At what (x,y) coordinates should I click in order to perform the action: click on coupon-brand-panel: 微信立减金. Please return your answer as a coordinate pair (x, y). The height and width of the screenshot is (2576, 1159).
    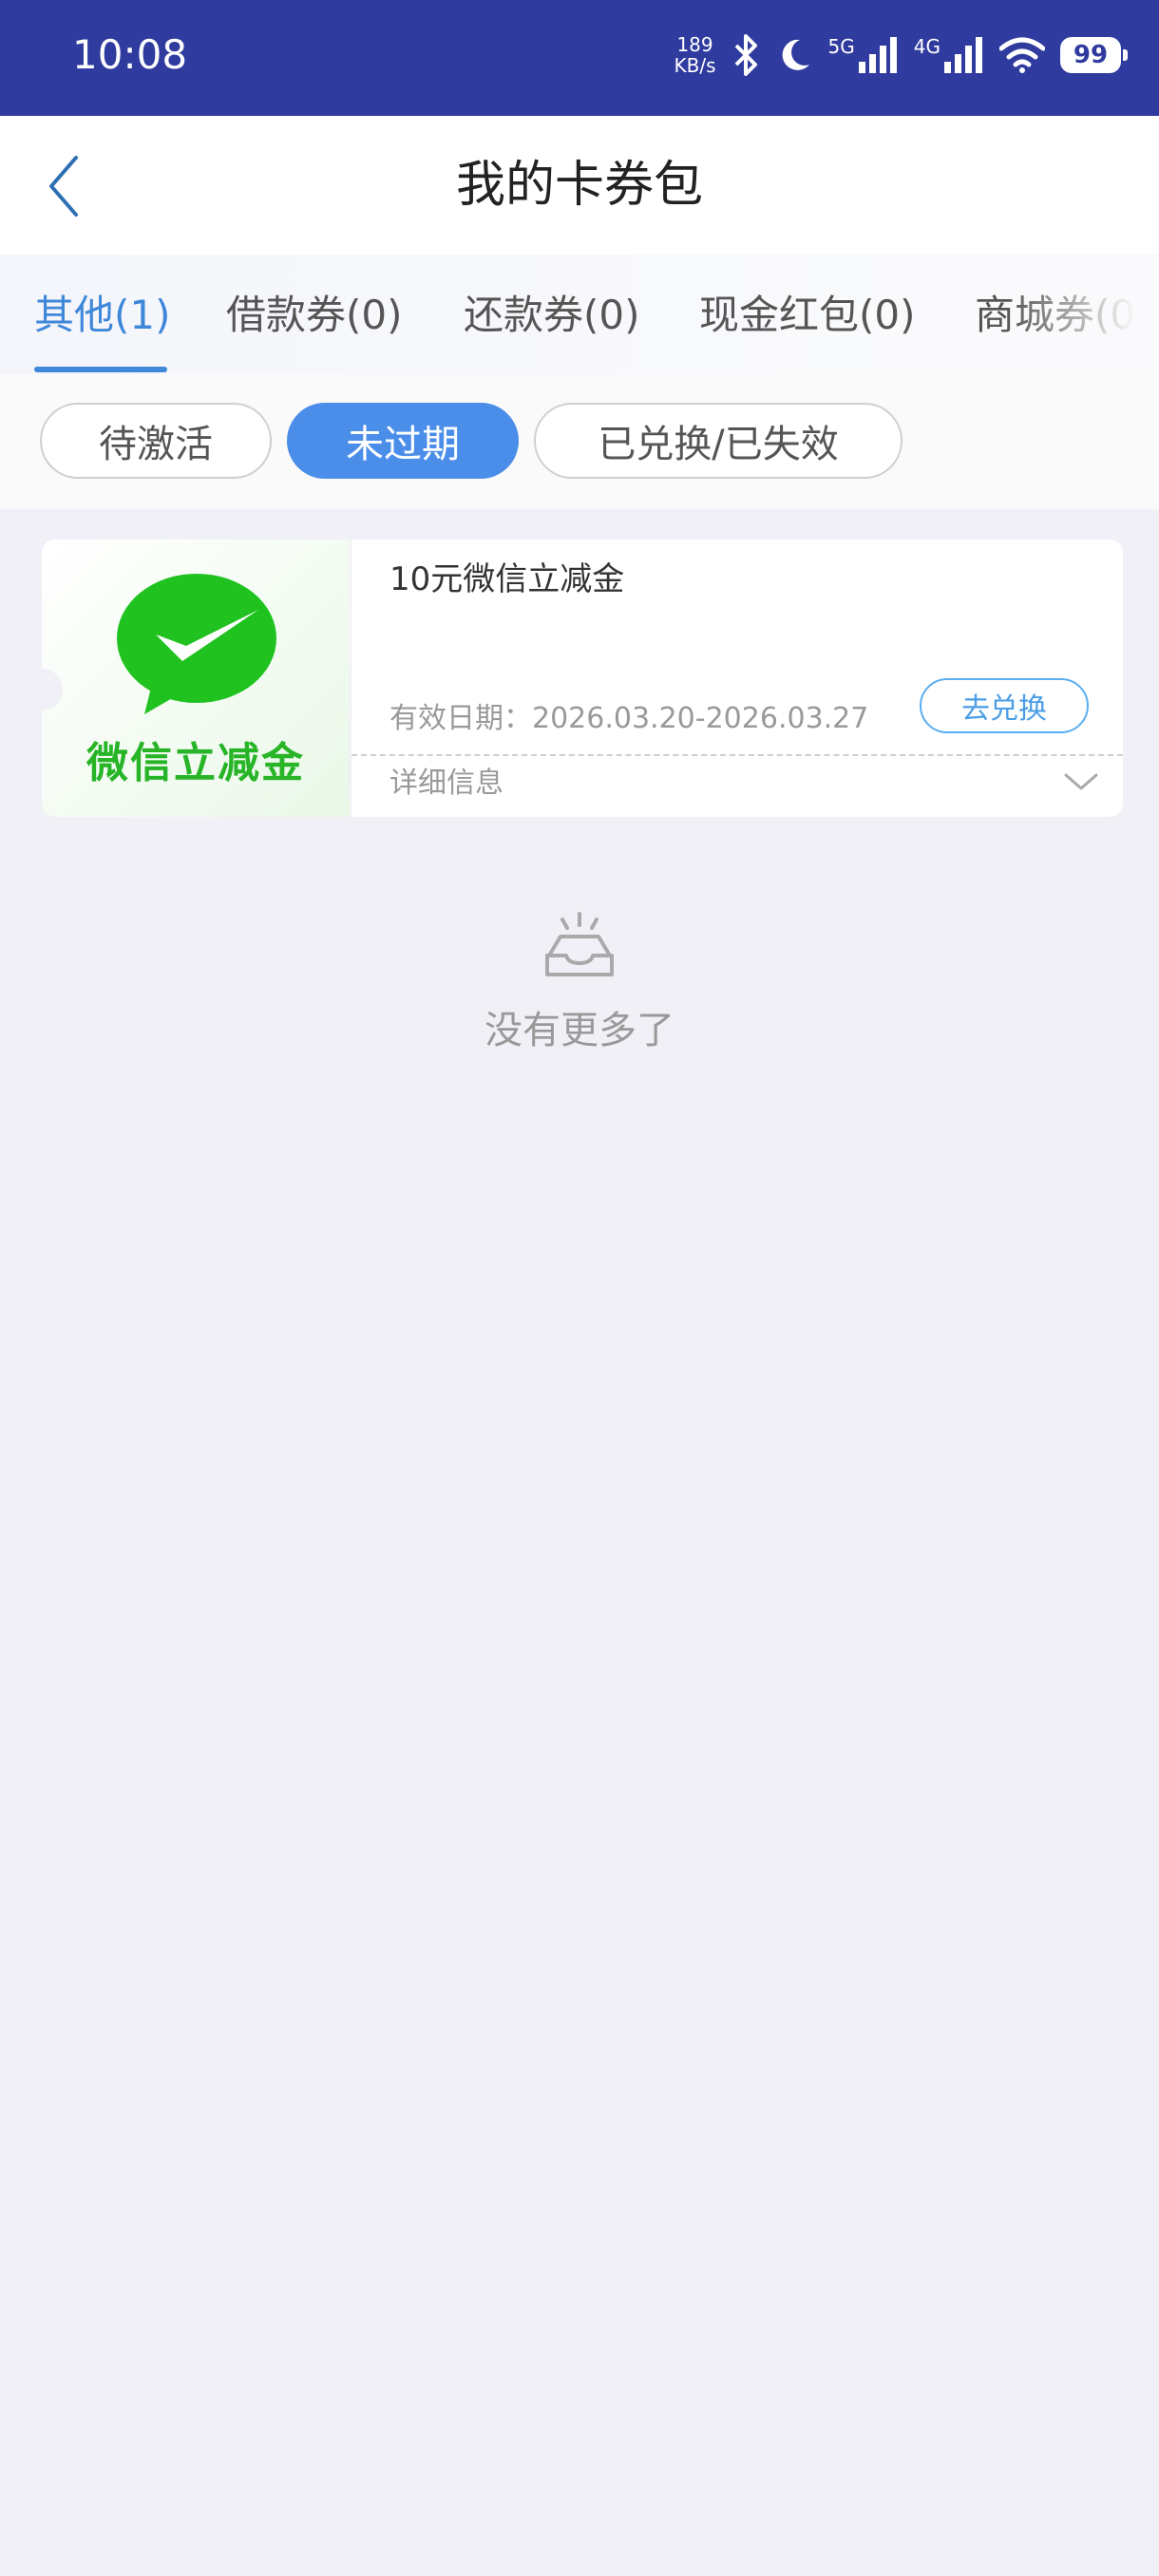
    Looking at the image, I should click on (196, 678).